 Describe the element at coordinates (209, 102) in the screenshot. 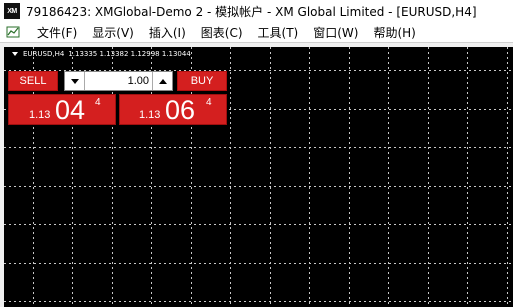

I see `buy-price-pipette: 4` at that location.